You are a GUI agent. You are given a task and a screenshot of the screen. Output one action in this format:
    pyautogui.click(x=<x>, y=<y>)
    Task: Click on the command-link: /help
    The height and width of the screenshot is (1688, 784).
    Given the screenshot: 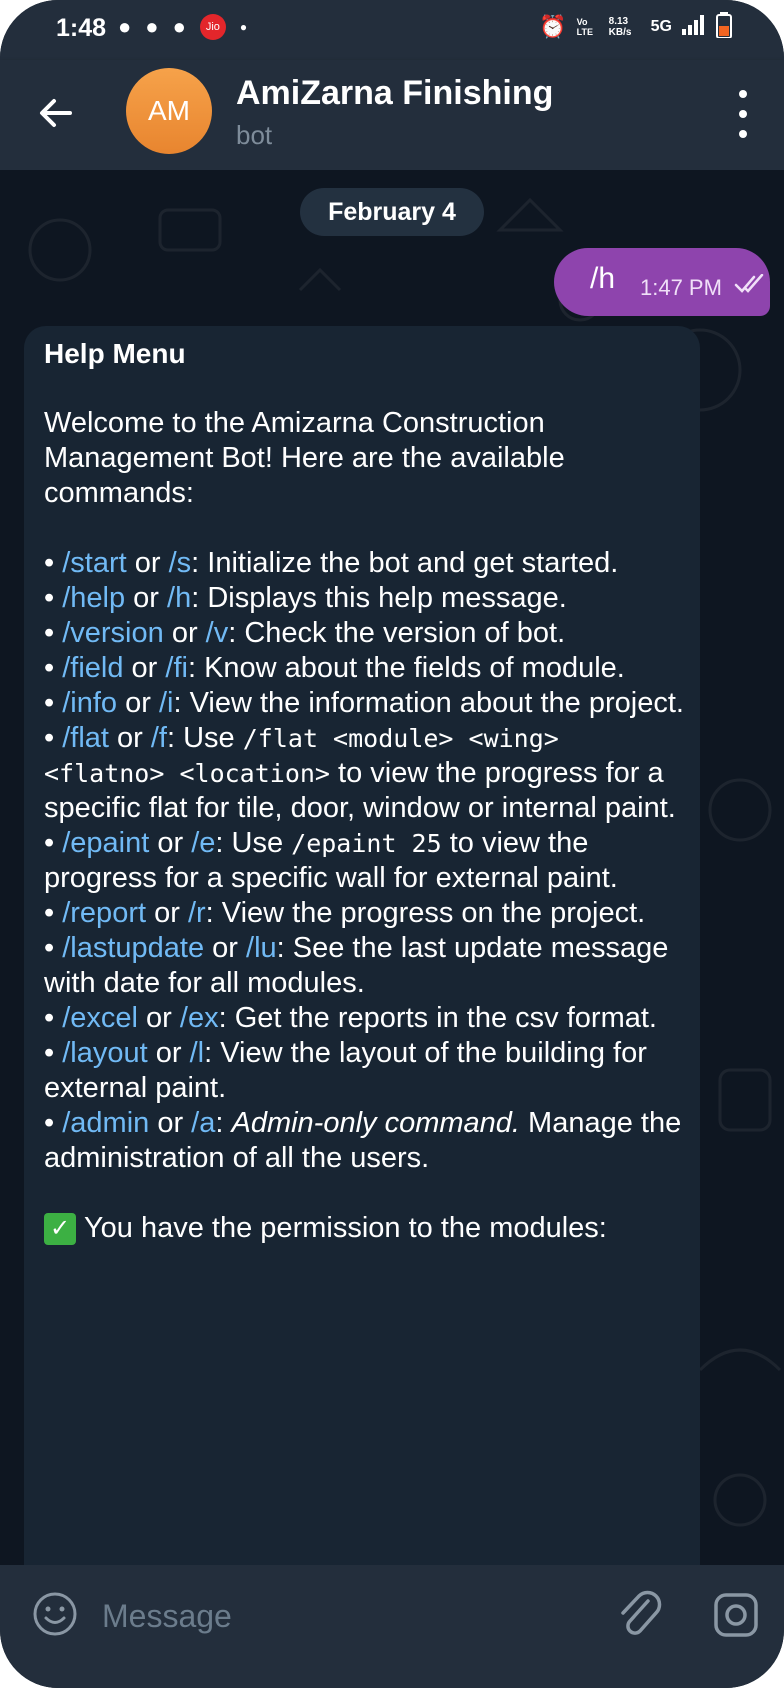 What is the action you would take?
    pyautogui.click(x=93, y=598)
    